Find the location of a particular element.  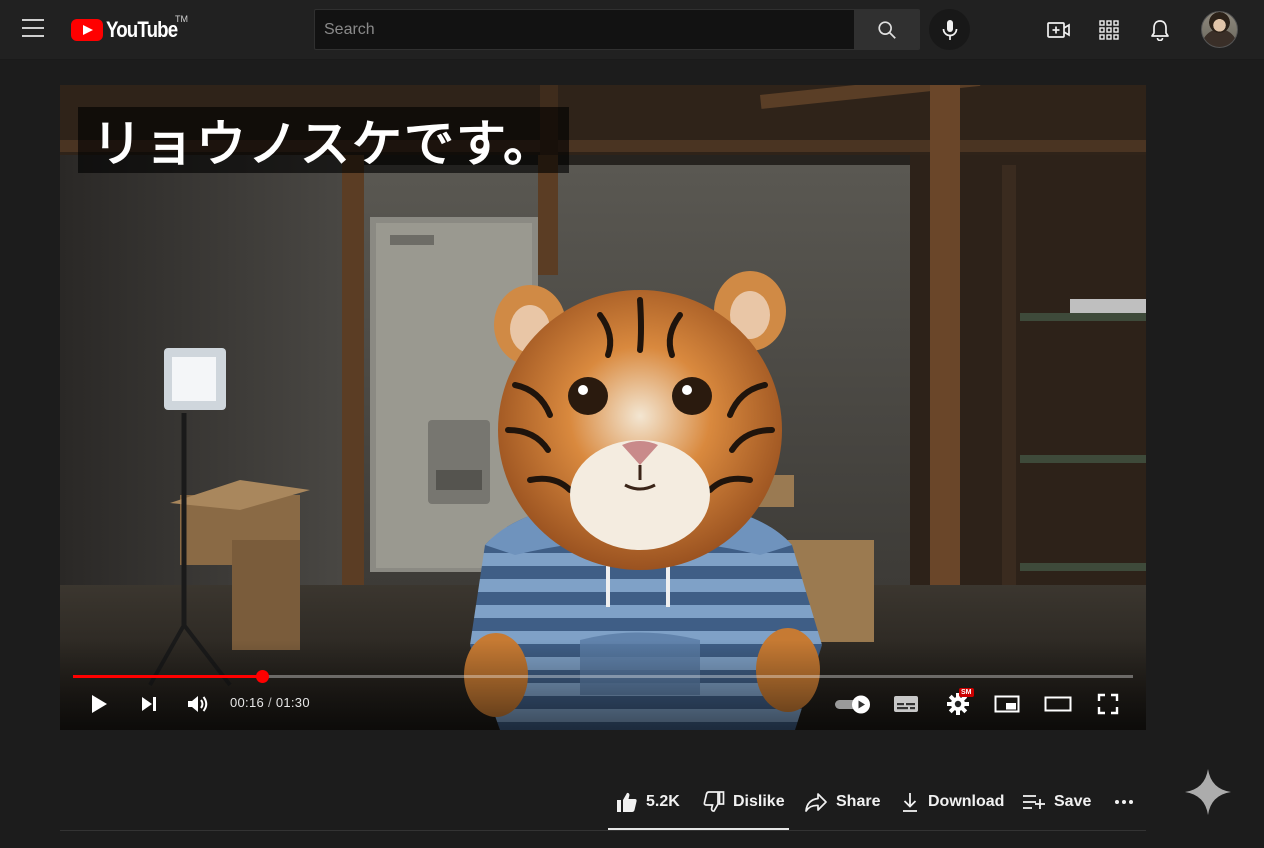

user-avatar is located at coordinates (1219, 29).